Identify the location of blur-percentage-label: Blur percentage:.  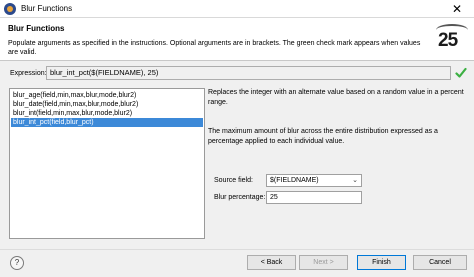
(240, 197).